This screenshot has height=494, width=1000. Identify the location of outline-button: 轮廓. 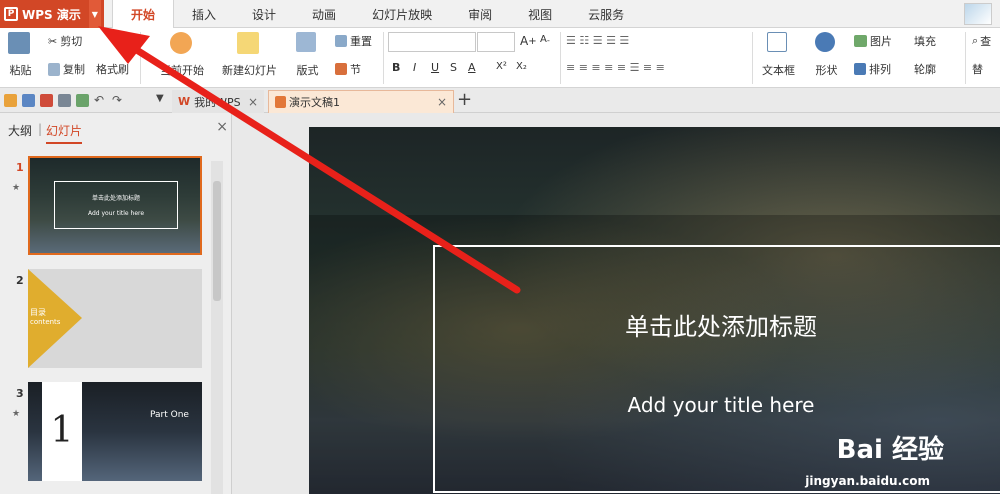
(925, 69).